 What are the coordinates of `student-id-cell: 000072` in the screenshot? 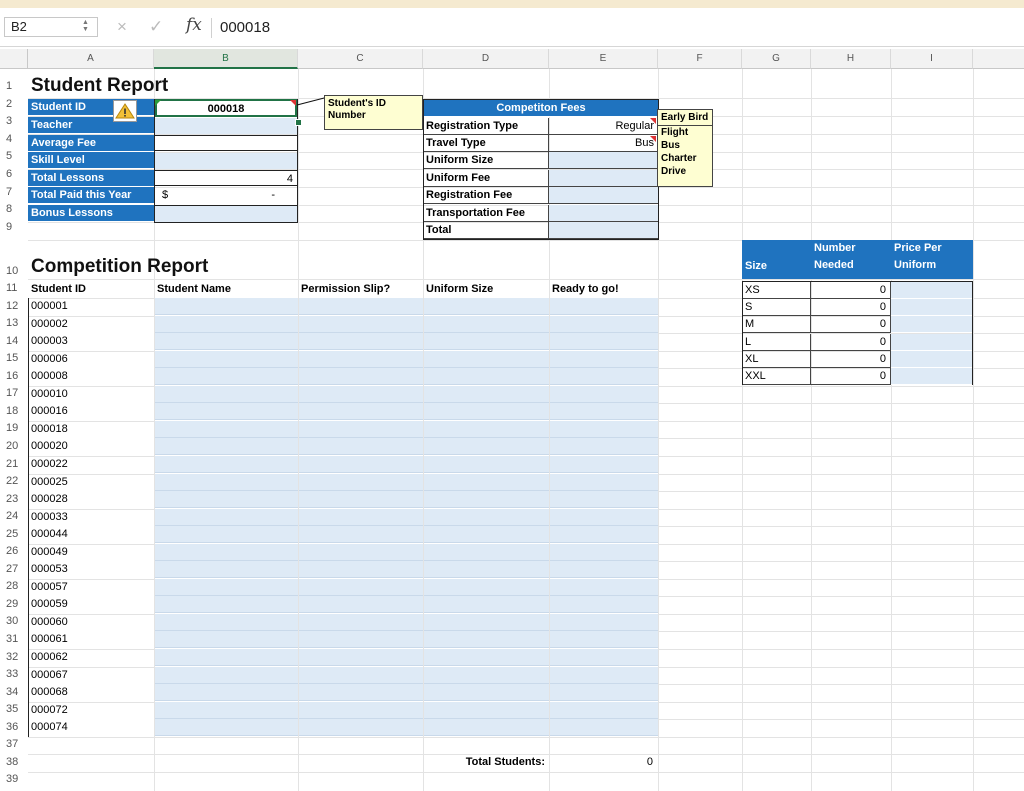 It's located at (91, 711).